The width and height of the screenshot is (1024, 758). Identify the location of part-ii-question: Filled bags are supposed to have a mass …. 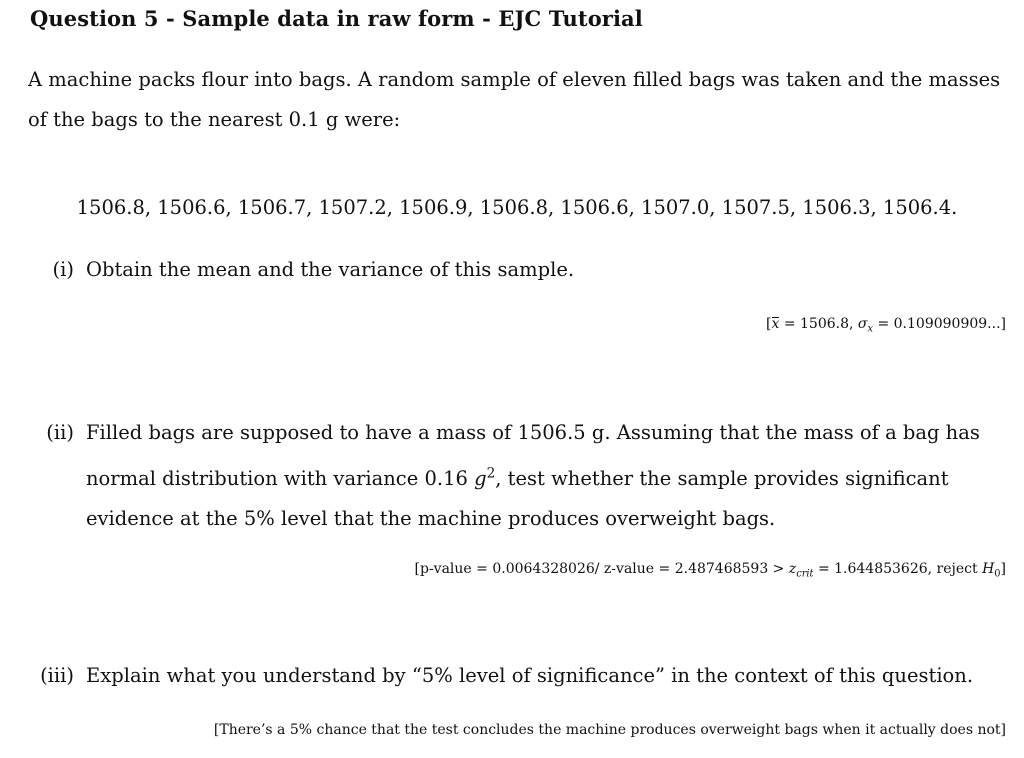
(533, 475).